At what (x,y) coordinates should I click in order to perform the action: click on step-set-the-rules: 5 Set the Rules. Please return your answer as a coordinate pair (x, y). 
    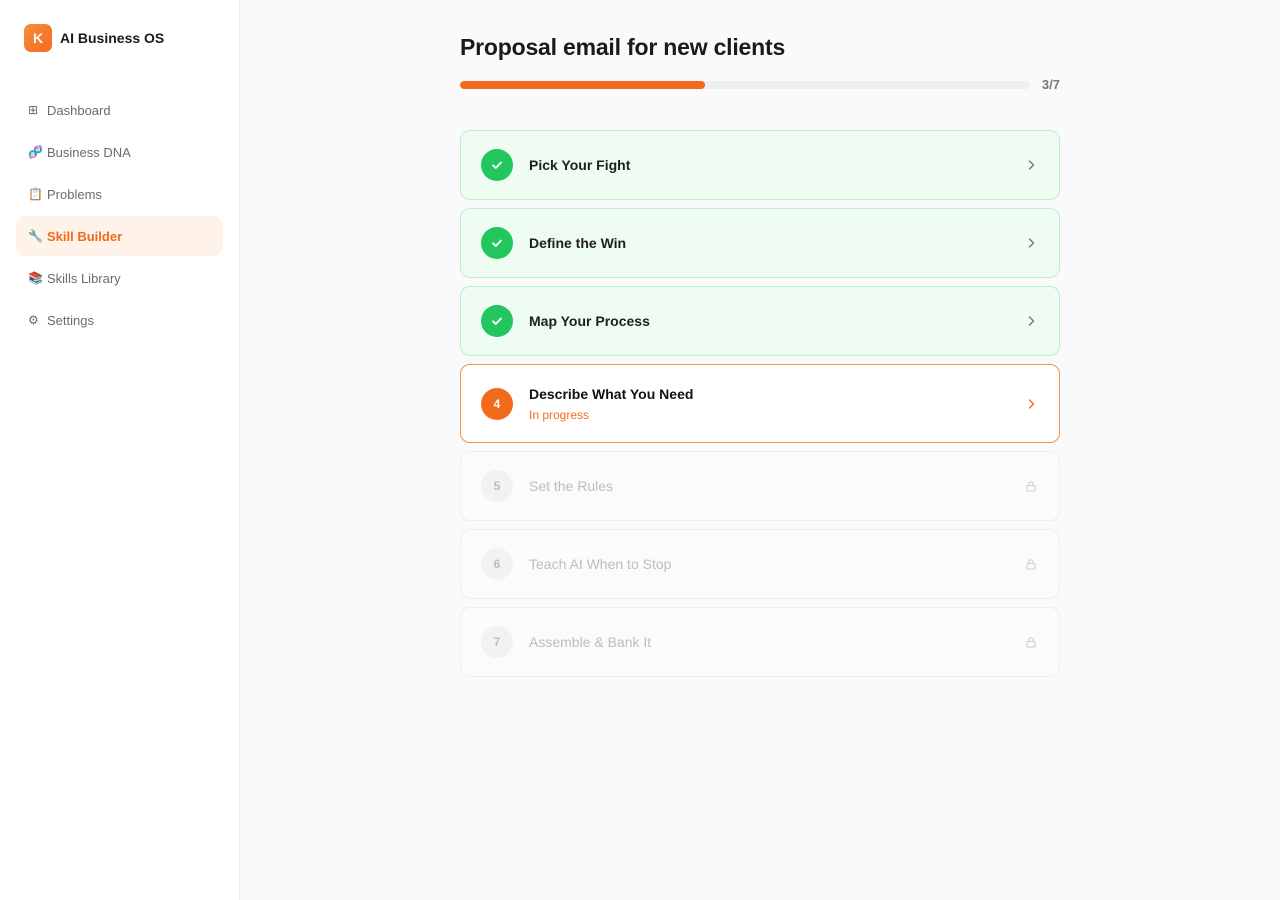
    Looking at the image, I should click on (760, 486).